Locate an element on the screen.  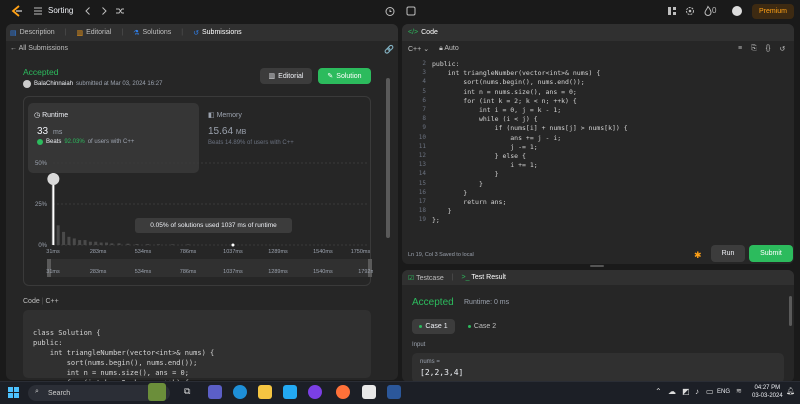
vscode-icon is located at coordinates (290, 392).